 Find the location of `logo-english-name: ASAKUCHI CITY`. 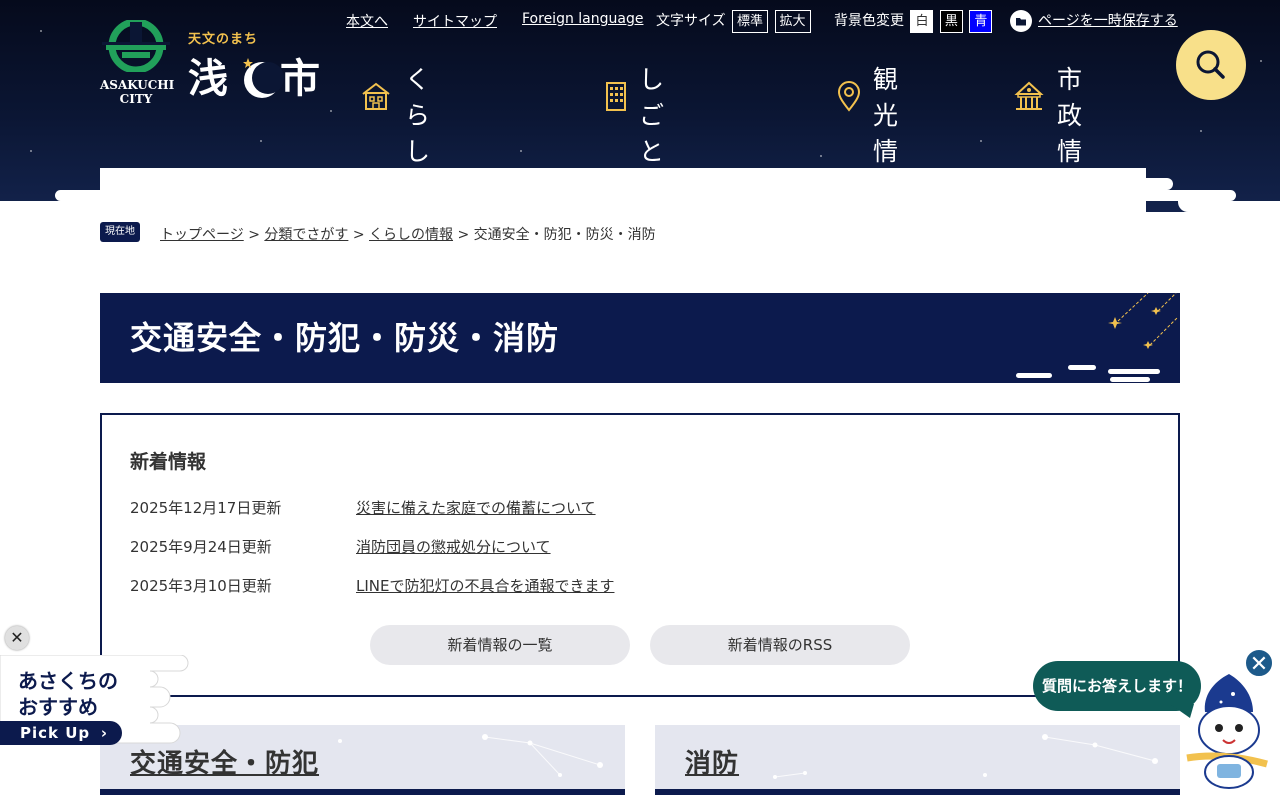

logo-english-name: ASAKUCHI CITY is located at coordinates (137, 92).